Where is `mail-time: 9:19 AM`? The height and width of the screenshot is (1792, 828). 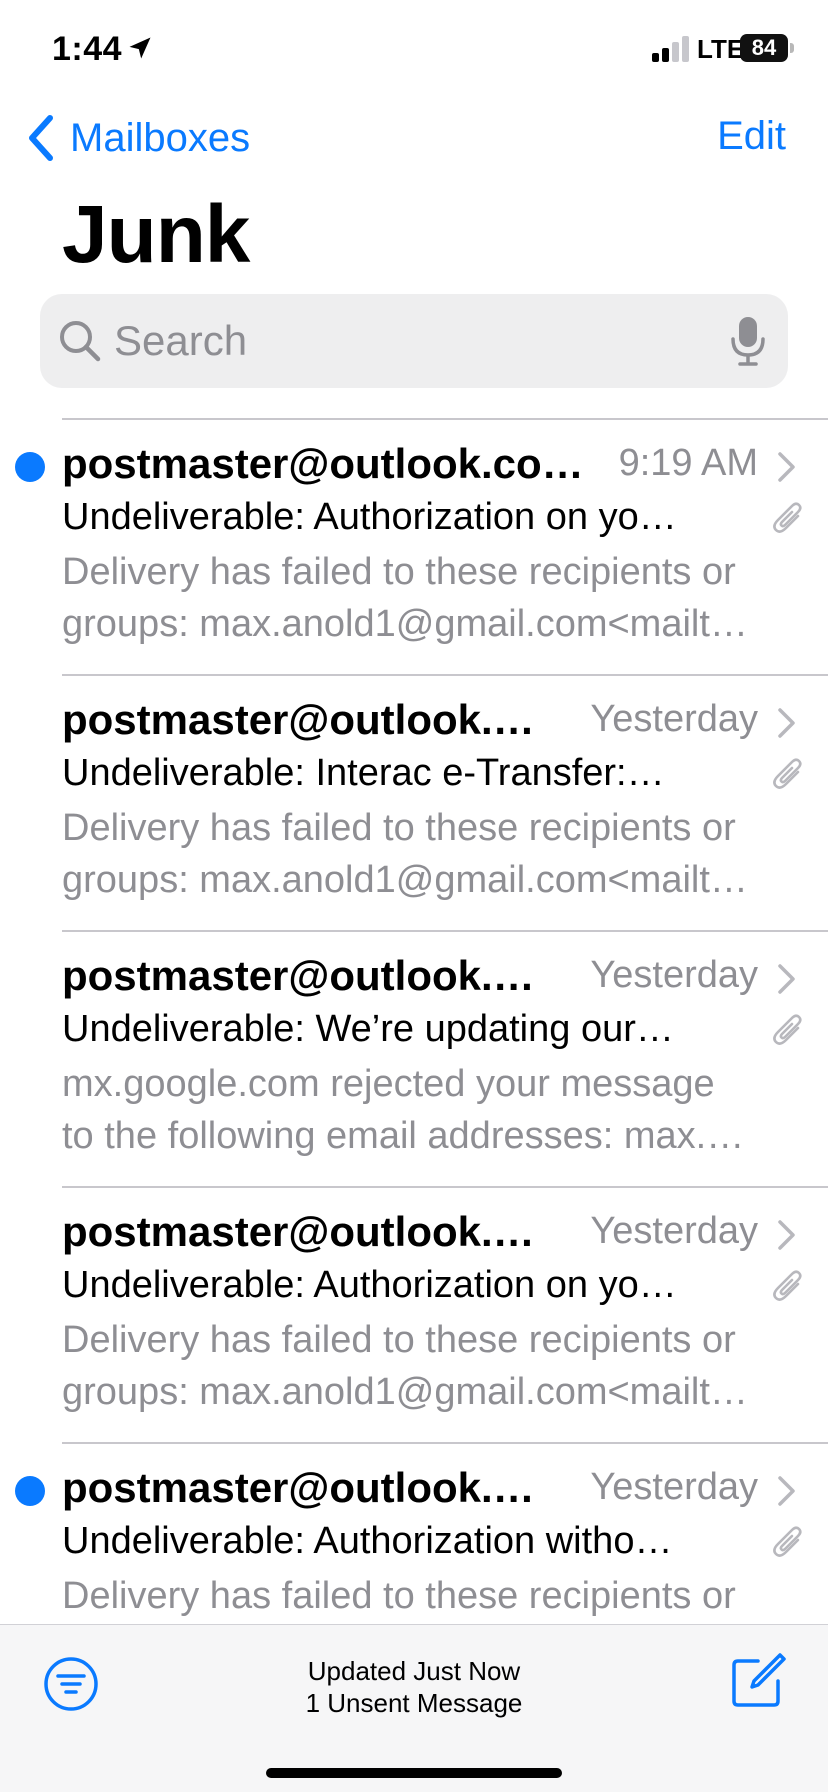
mail-time: 9:19 AM is located at coordinates (688, 463).